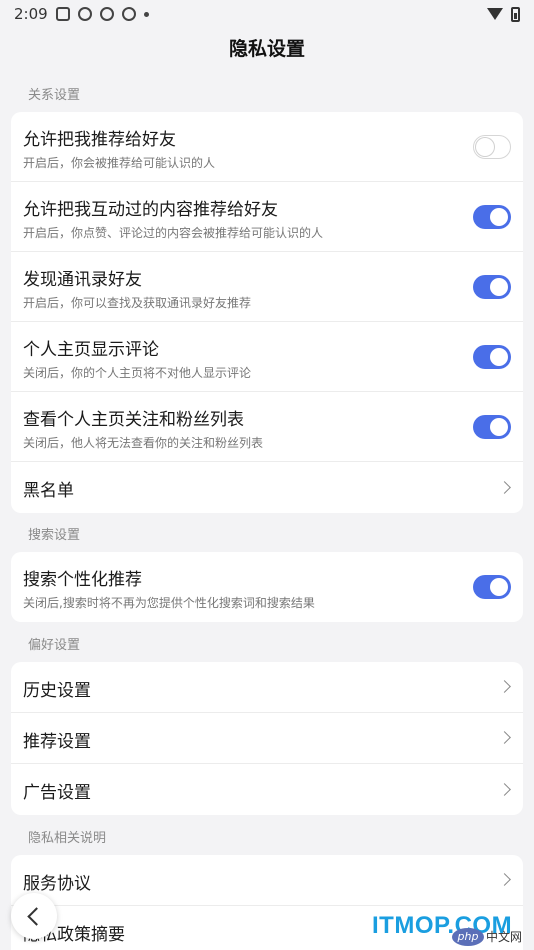 This screenshot has height=950, width=534. Describe the element at coordinates (267, 880) in the screenshot. I see `service-agreement-item: 服务协议` at that location.